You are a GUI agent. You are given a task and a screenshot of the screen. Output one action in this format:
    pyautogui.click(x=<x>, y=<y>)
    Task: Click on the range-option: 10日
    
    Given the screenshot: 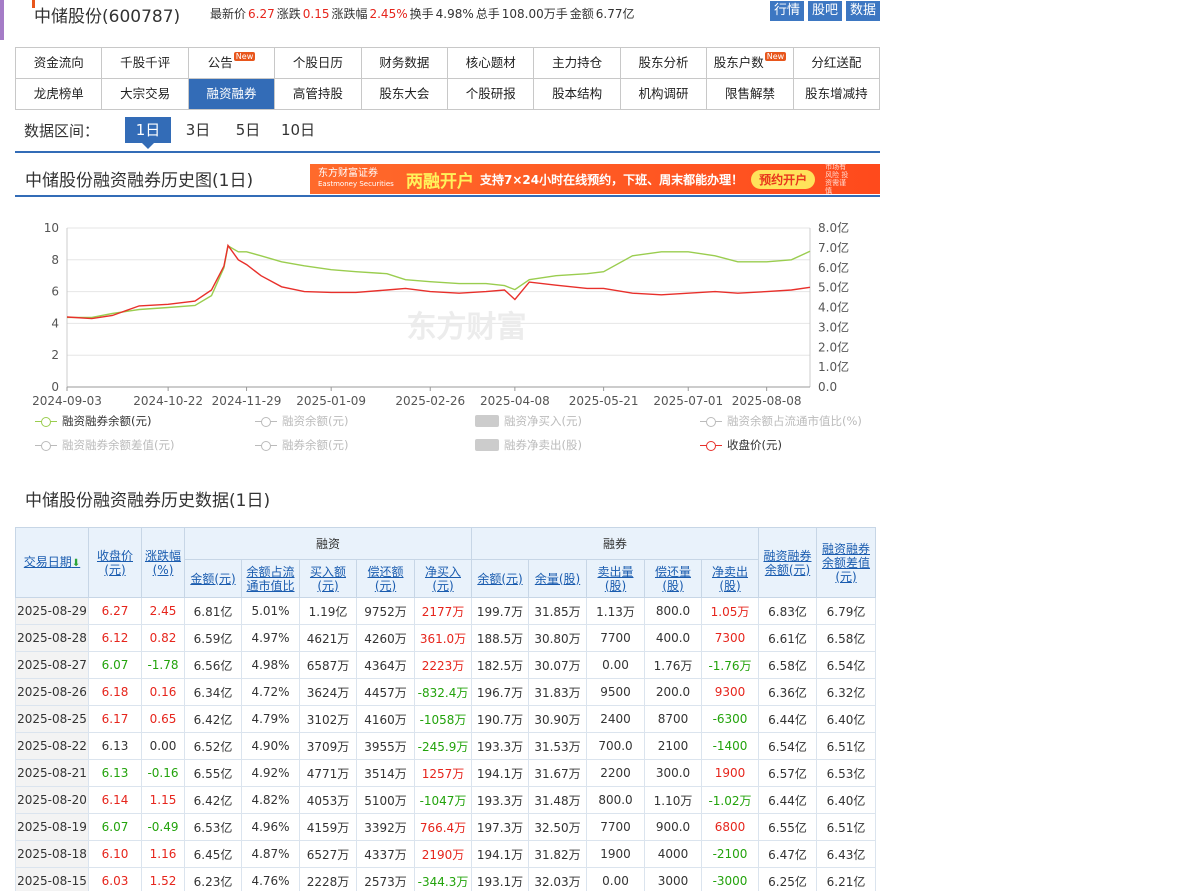 What is the action you would take?
    pyautogui.click(x=298, y=130)
    